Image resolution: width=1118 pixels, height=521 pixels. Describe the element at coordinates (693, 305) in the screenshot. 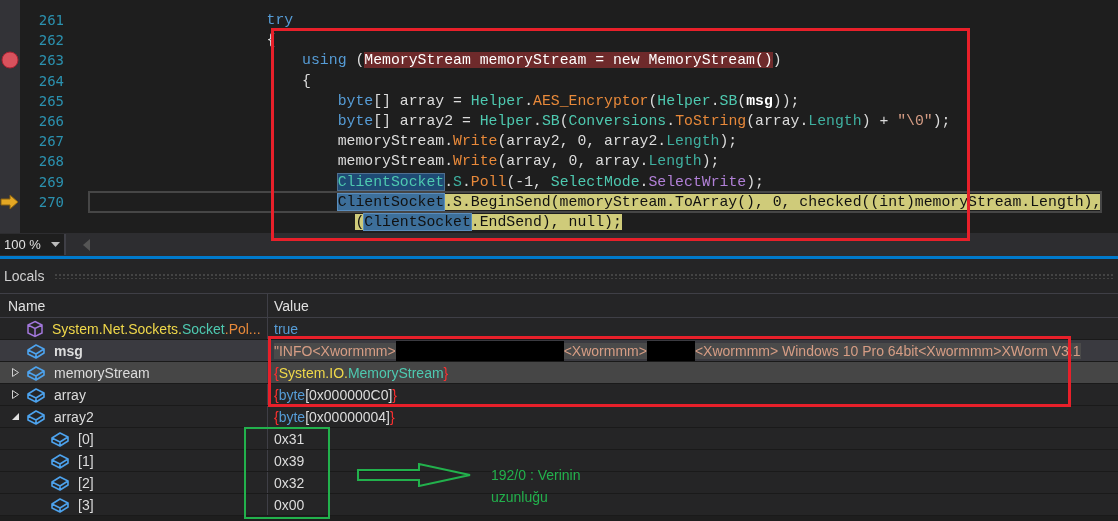

I see `column-header: Value` at that location.